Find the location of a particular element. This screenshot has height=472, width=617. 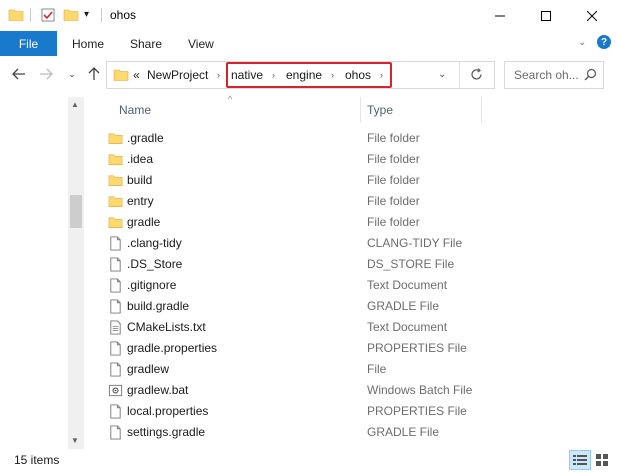

file-name: CMakeLists.txt is located at coordinates (166, 327).